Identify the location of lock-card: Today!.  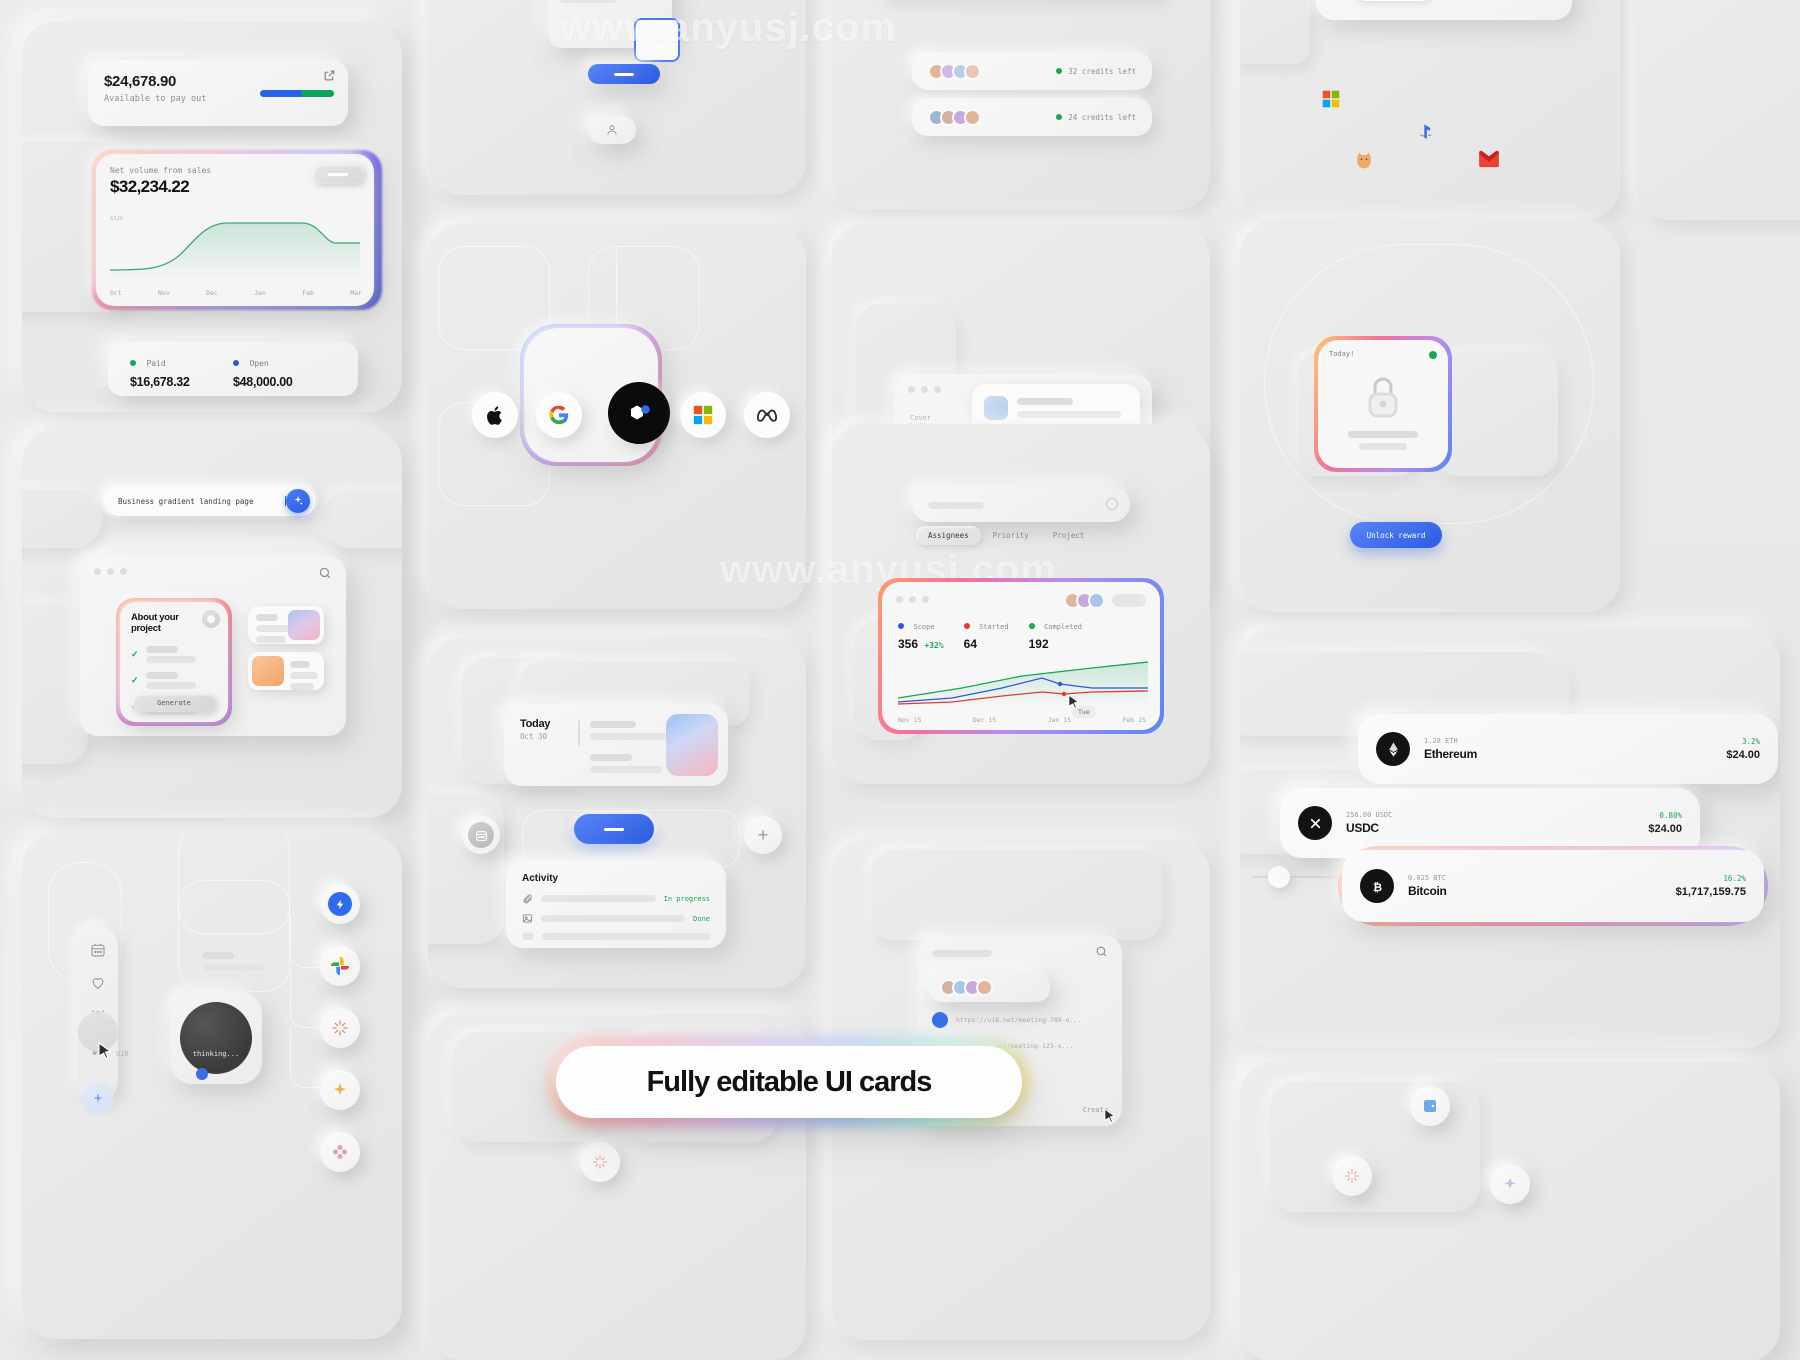
(1383, 404).